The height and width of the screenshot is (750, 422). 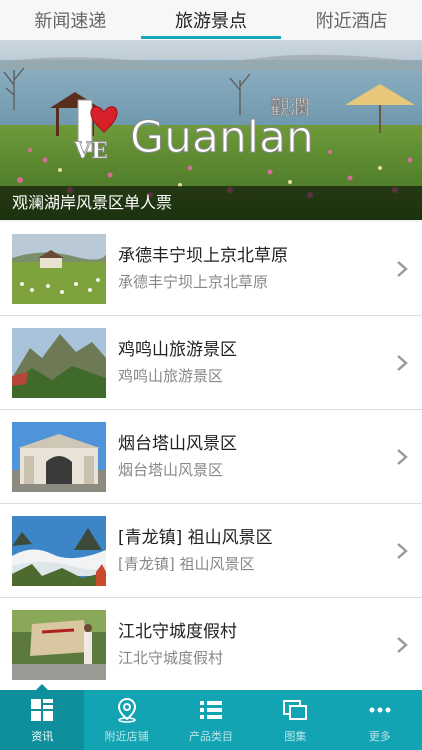 I want to click on more-dots-icon, so click(x=380, y=710).